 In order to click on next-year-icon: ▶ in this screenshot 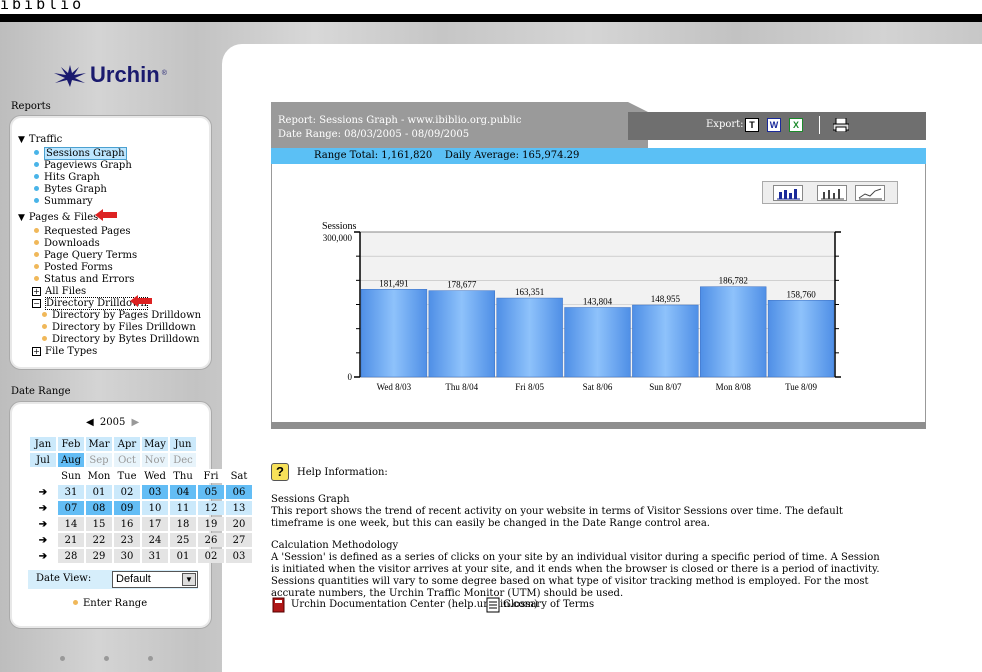, I will do `click(136, 422)`.